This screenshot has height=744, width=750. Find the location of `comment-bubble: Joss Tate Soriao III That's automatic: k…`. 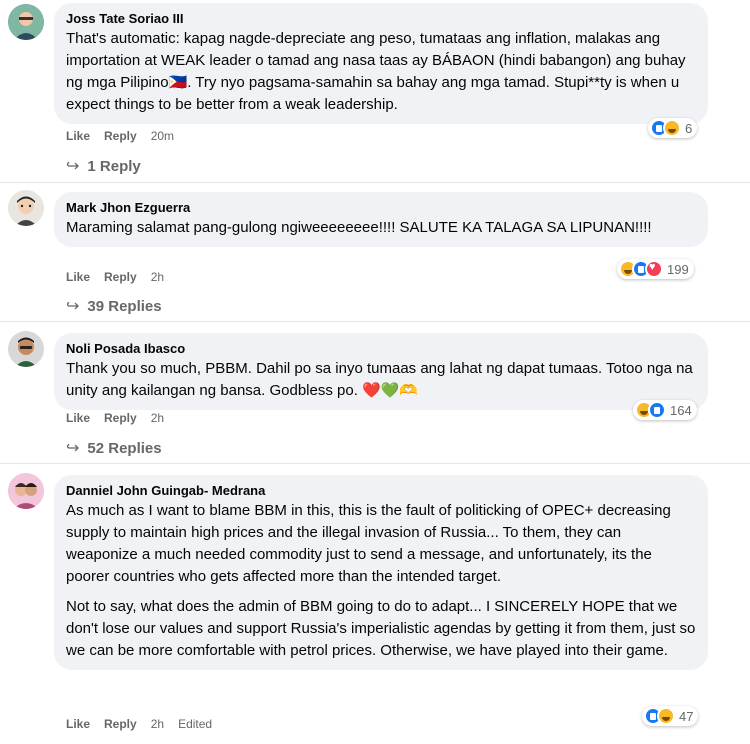

comment-bubble: Joss Tate Soriao III That's automatic: k… is located at coordinates (381, 63).